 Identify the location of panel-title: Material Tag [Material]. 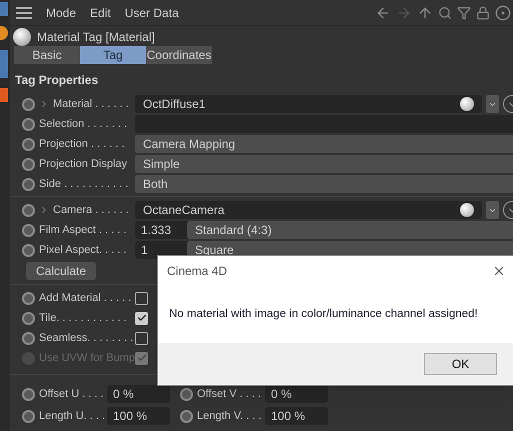
(96, 37).